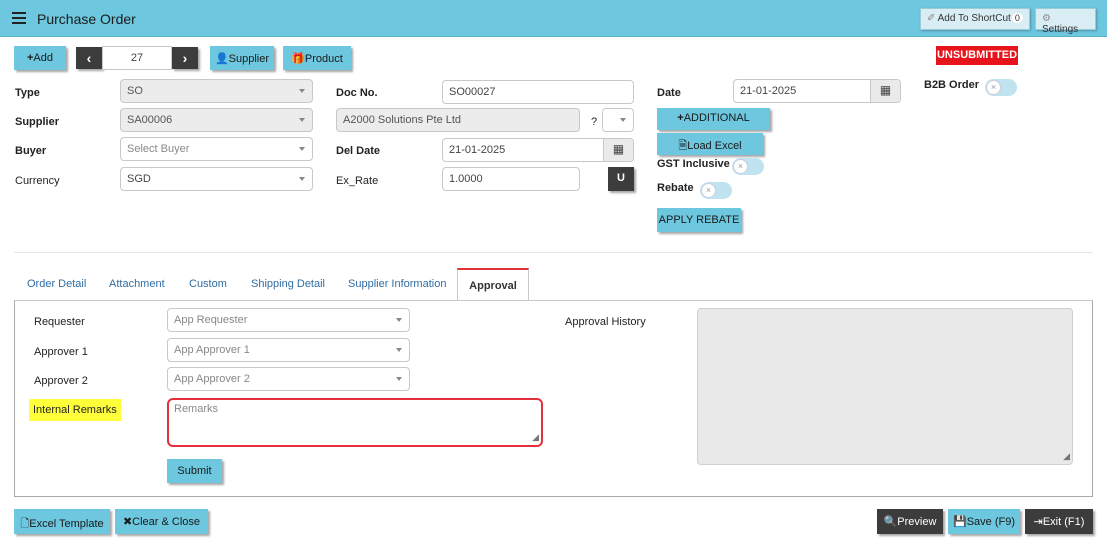  What do you see at coordinates (298, 59) in the screenshot?
I see `gift-icon: 🎁` at bounding box center [298, 59].